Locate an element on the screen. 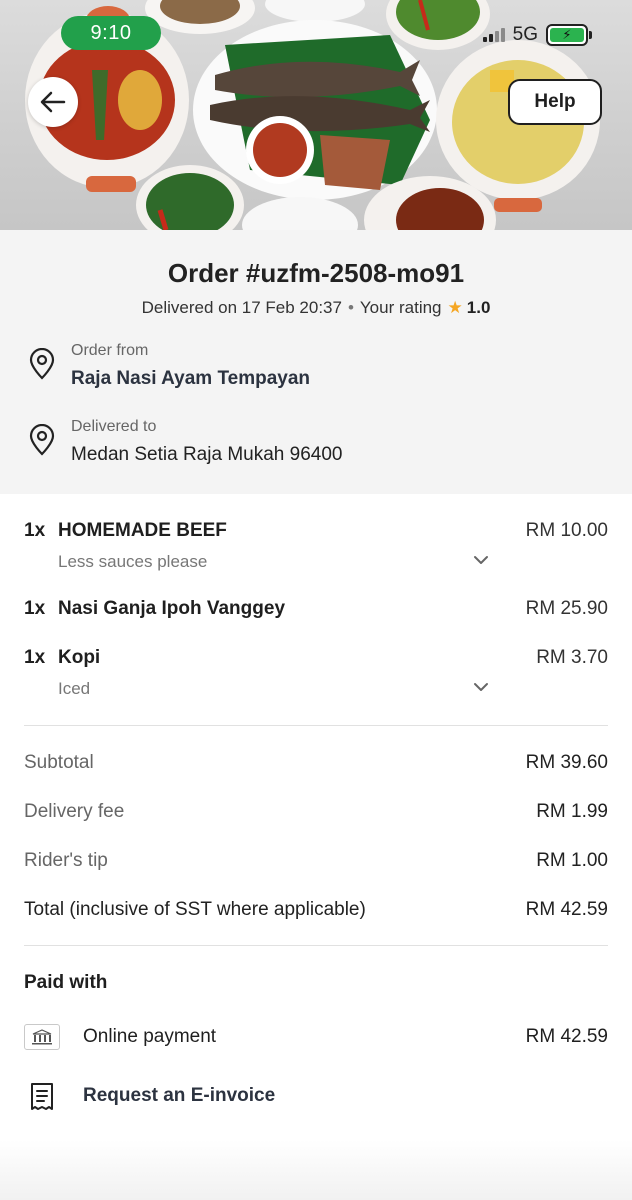 This screenshot has height=1200, width=632. receipt-icon is located at coordinates (42, 1096).